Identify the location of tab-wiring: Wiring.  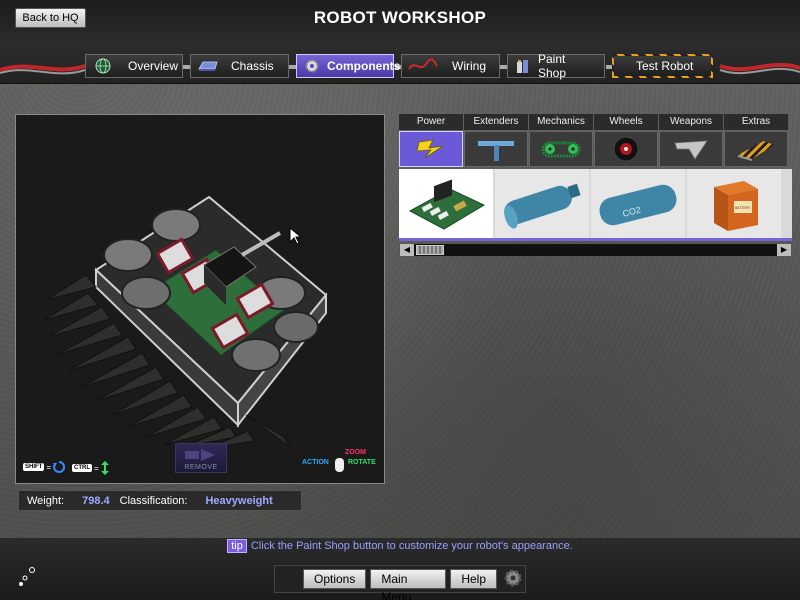
(450, 66).